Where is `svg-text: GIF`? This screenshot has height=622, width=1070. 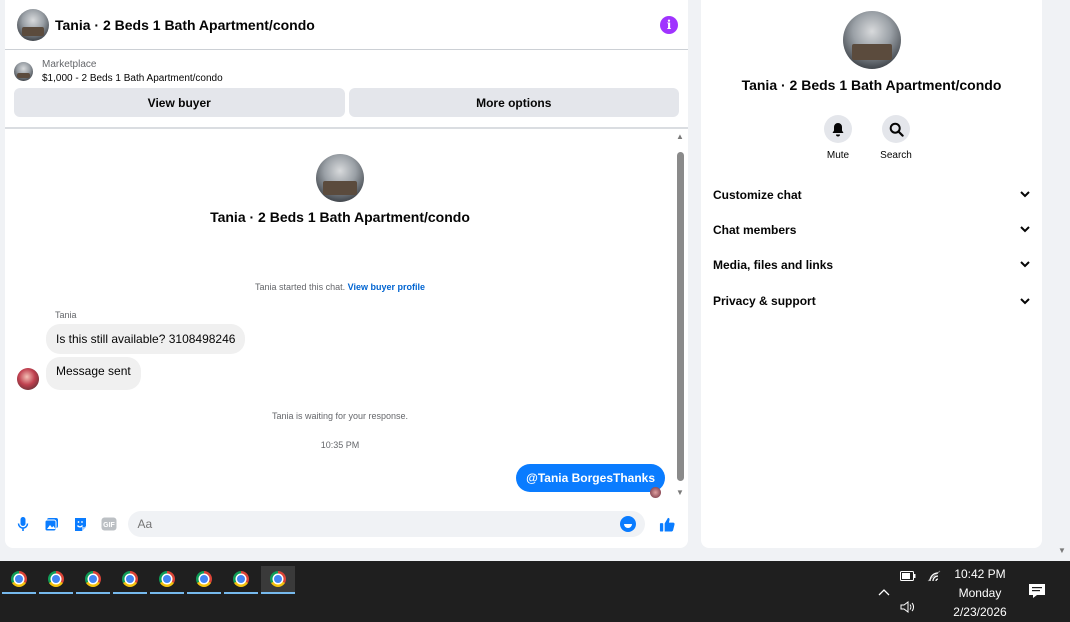 svg-text: GIF is located at coordinates (110, 525).